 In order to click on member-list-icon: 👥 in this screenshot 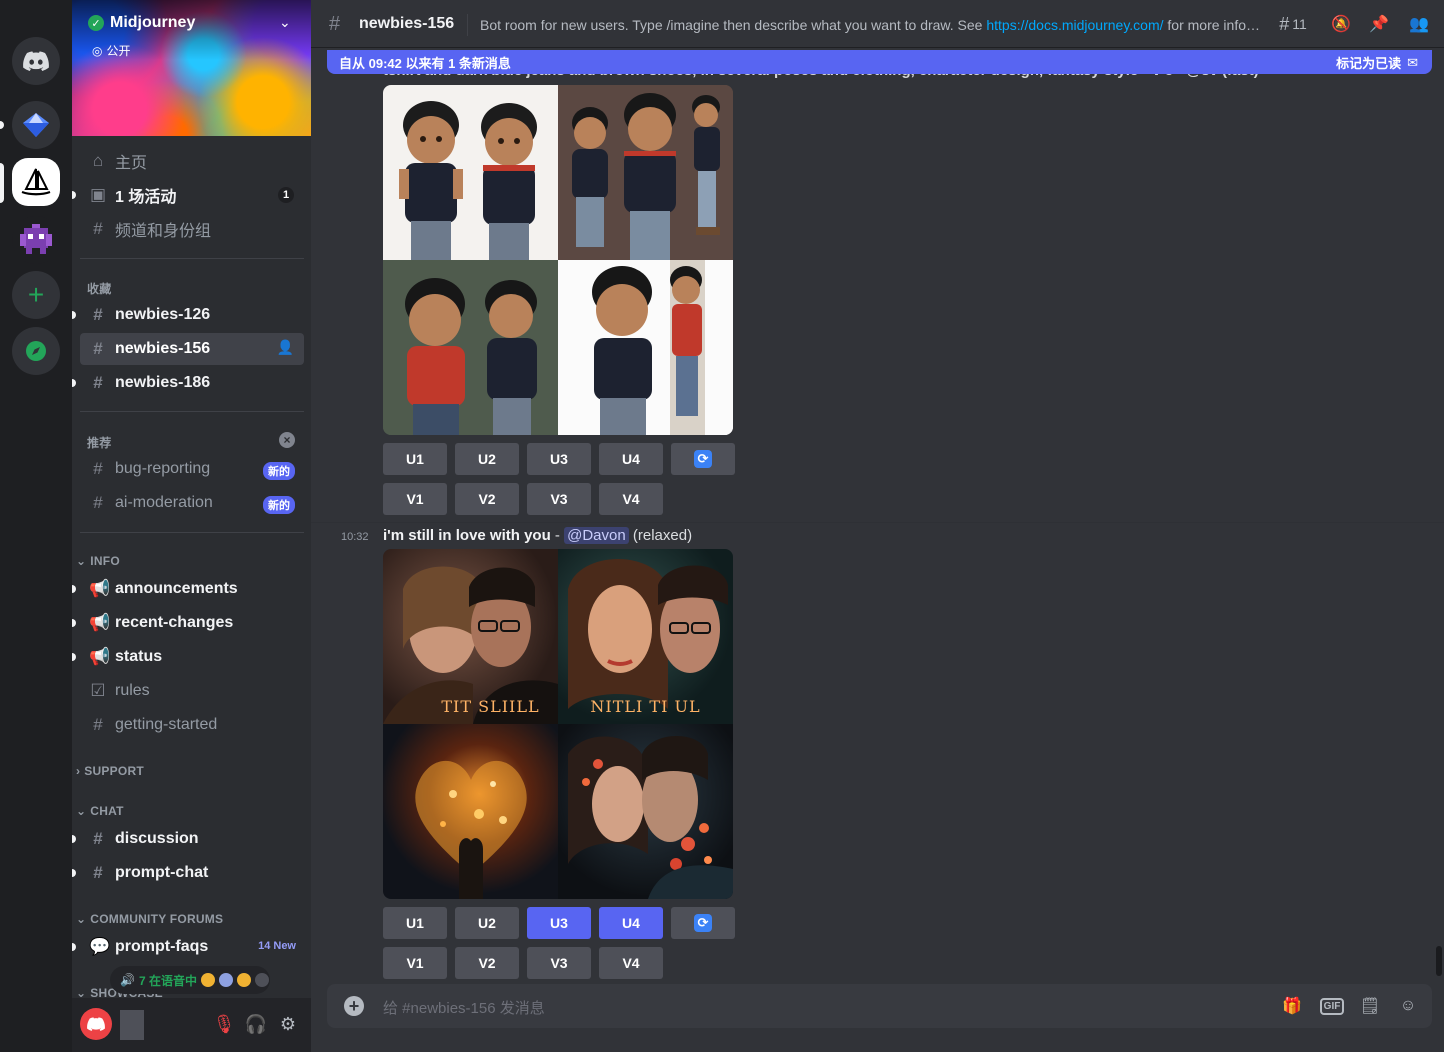, I will do `click(1419, 24)`.